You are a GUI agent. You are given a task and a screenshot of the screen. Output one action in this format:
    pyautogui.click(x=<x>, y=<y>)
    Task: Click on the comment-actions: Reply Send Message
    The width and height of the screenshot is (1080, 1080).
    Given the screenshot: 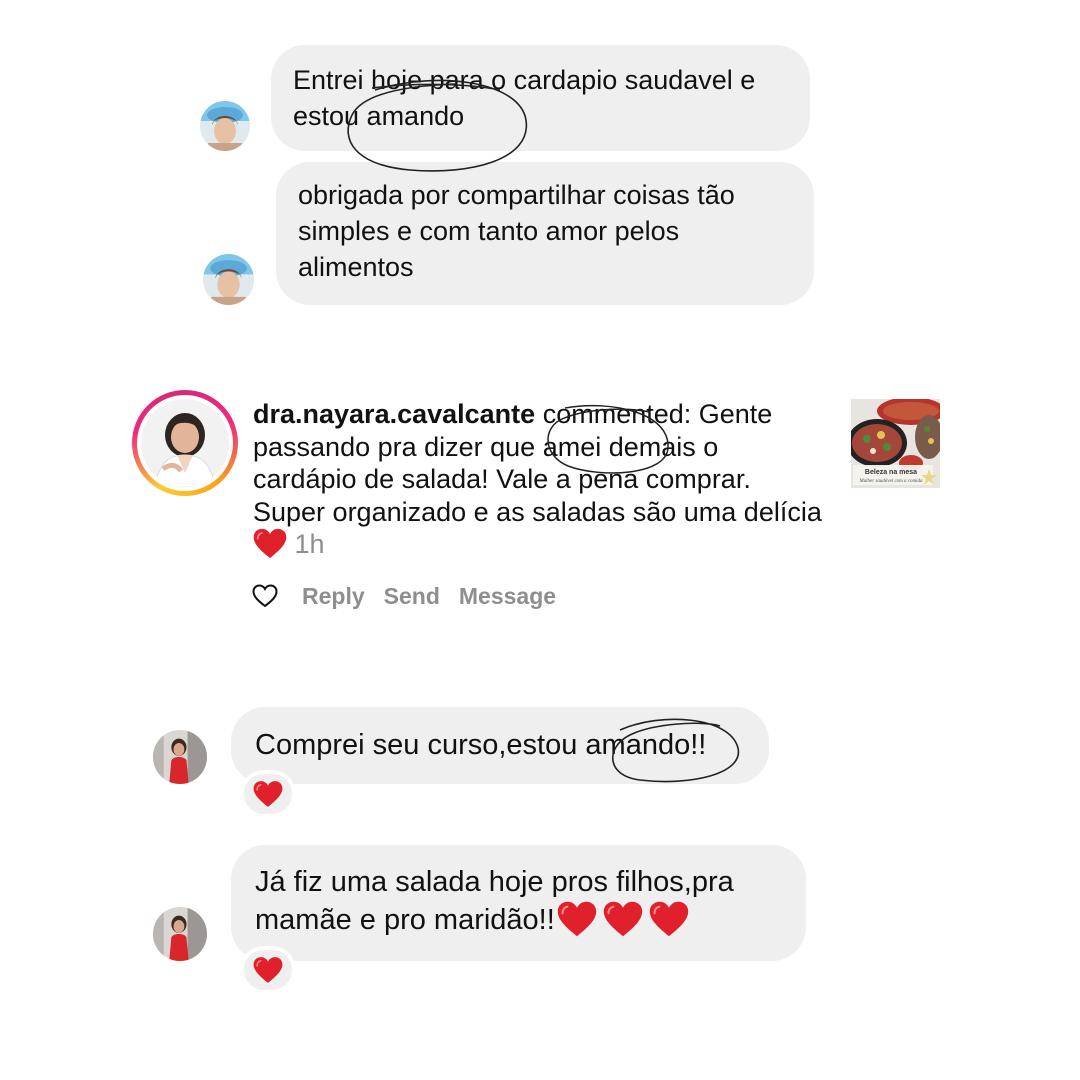 What is the action you would take?
    pyautogui.click(x=413, y=596)
    